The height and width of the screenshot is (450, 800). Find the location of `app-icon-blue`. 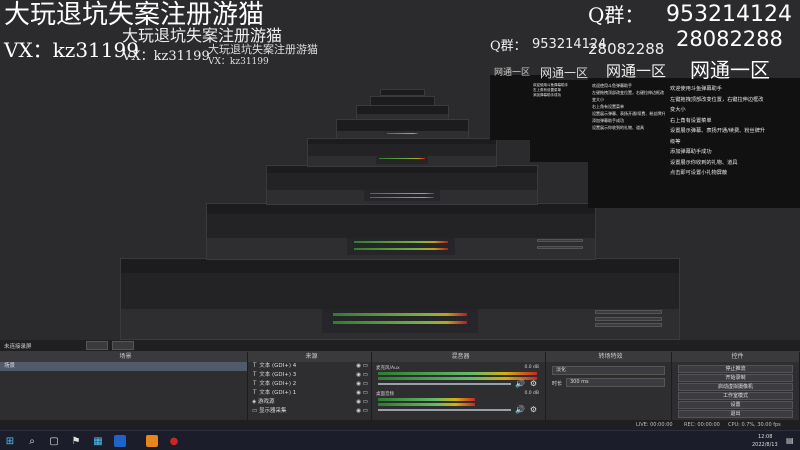

app-icon-blue is located at coordinates (120, 441).